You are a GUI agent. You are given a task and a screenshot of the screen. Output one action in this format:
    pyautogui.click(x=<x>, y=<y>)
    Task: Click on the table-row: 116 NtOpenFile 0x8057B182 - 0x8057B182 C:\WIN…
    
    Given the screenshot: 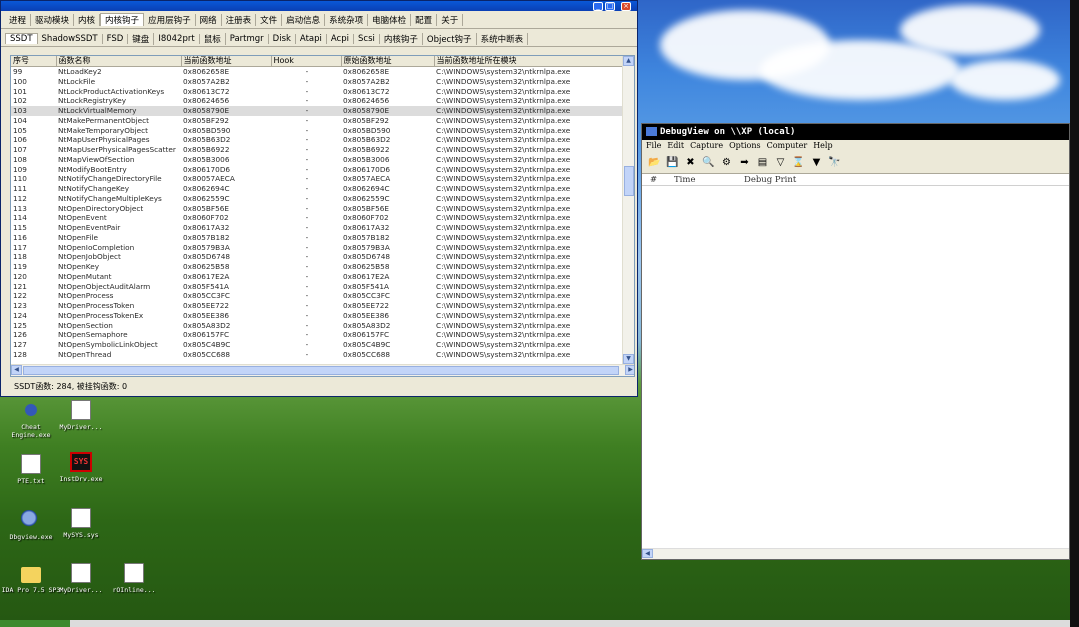 What is the action you would take?
    pyautogui.click(x=316, y=238)
    